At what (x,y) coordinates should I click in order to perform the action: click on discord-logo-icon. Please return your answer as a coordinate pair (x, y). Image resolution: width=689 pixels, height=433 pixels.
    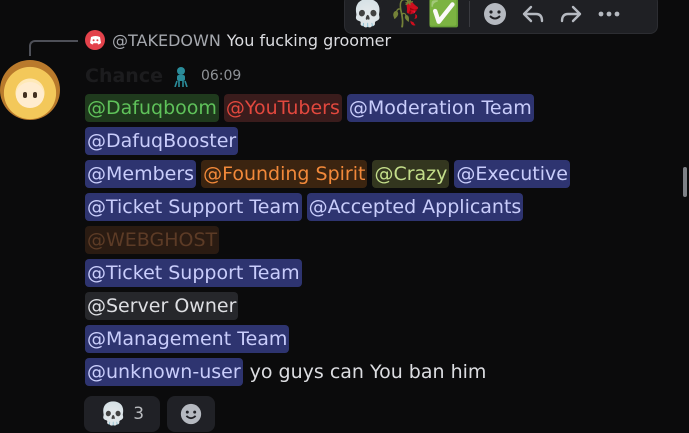
    Looking at the image, I should click on (95, 40).